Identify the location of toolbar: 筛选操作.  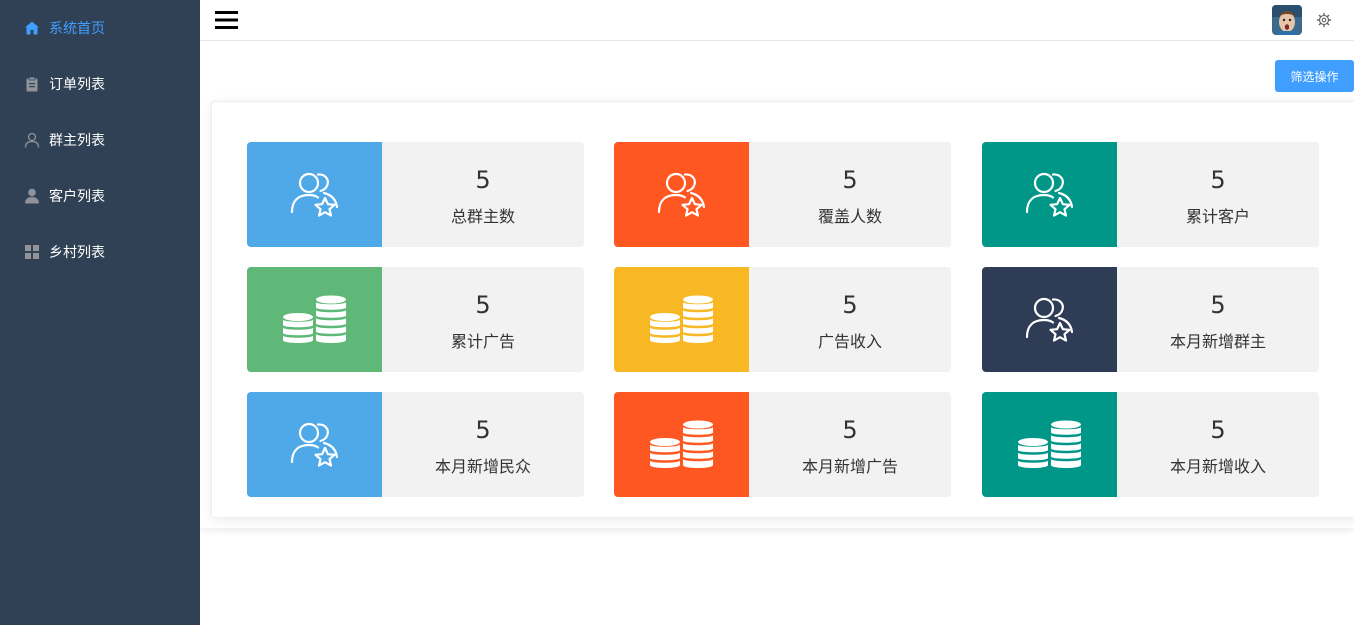
(777, 71).